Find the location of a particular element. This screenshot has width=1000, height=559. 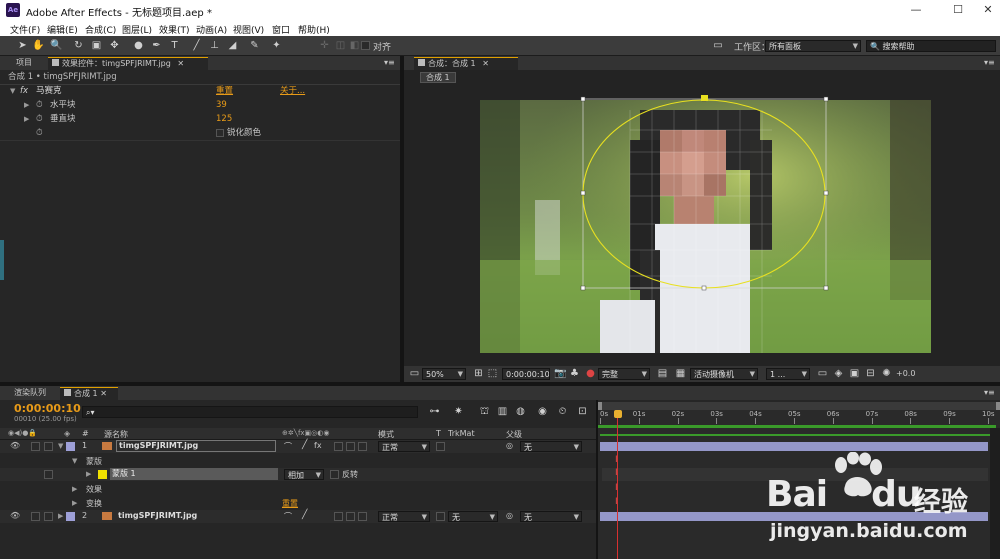

menu-file: 文件(F) is located at coordinates (25, 29).